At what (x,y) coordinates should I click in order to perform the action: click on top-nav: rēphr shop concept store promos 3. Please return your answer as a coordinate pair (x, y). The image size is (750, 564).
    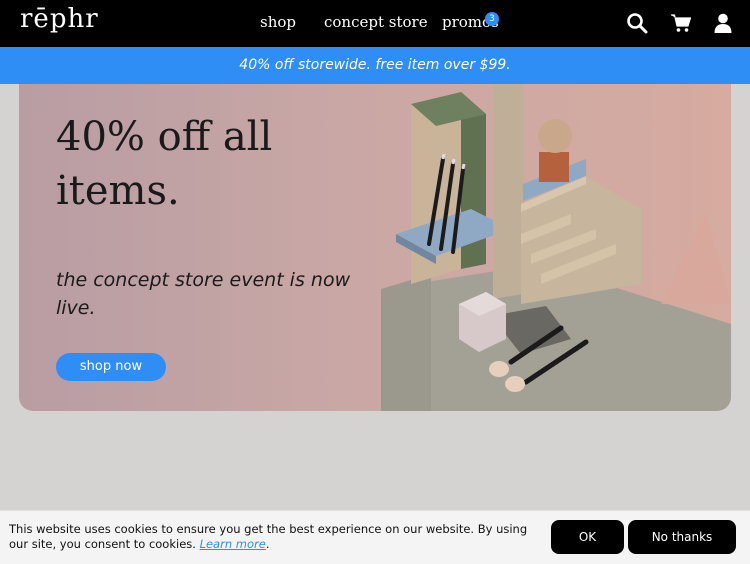
    Looking at the image, I should click on (375, 23).